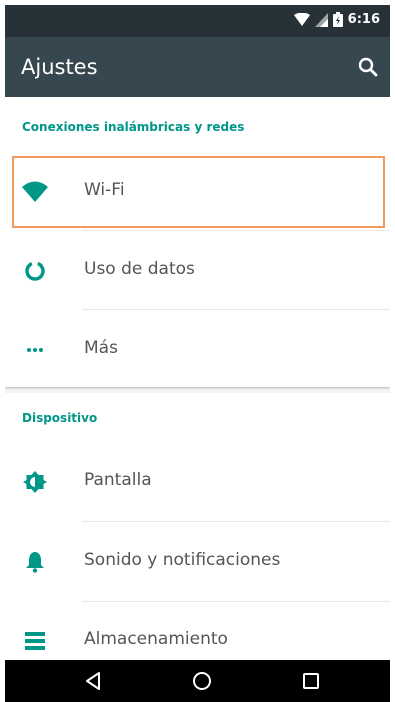 This screenshot has height=702, width=395. I want to click on settings-item-label: Almacenamiento, so click(156, 639).